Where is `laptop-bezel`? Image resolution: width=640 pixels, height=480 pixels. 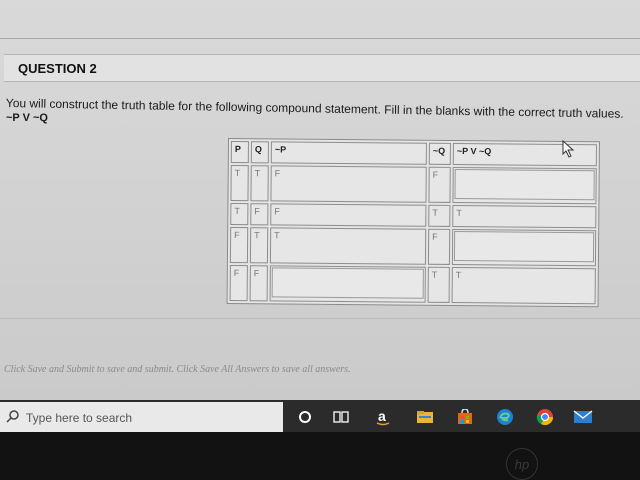 laptop-bezel is located at coordinates (320, 456).